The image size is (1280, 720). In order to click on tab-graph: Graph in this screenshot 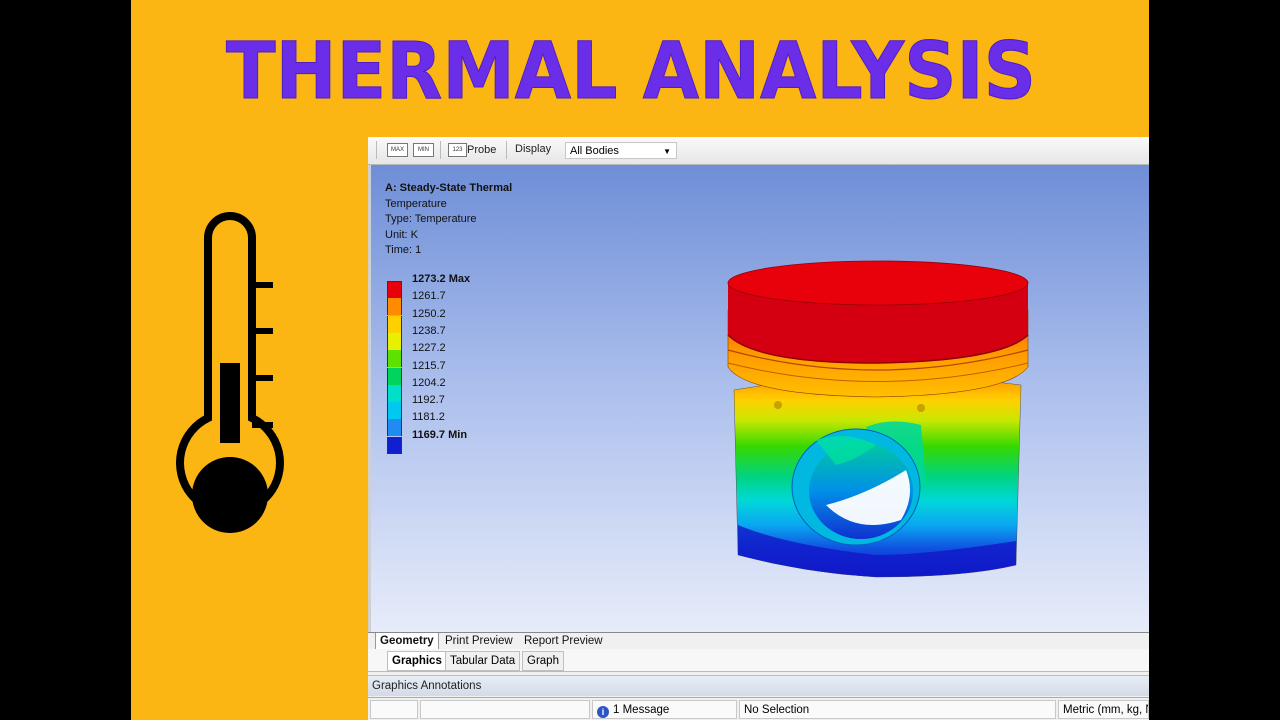, I will do `click(543, 661)`.